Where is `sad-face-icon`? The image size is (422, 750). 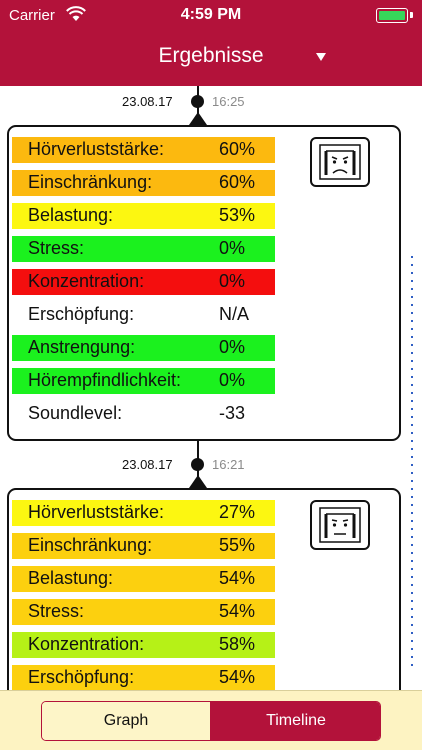
sad-face-icon is located at coordinates (340, 162).